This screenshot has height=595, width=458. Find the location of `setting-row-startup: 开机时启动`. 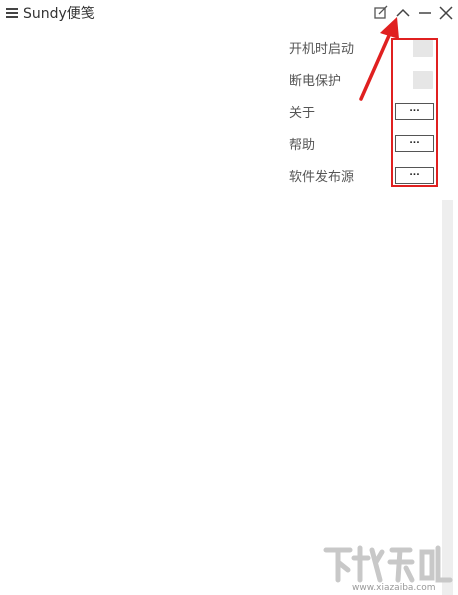

setting-row-startup: 开机时启动 is located at coordinates (229, 48).